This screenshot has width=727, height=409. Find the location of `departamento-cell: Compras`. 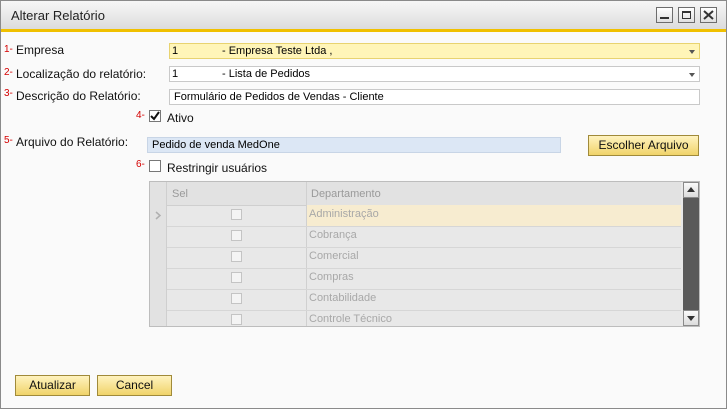

departamento-cell: Compras is located at coordinates (331, 277).